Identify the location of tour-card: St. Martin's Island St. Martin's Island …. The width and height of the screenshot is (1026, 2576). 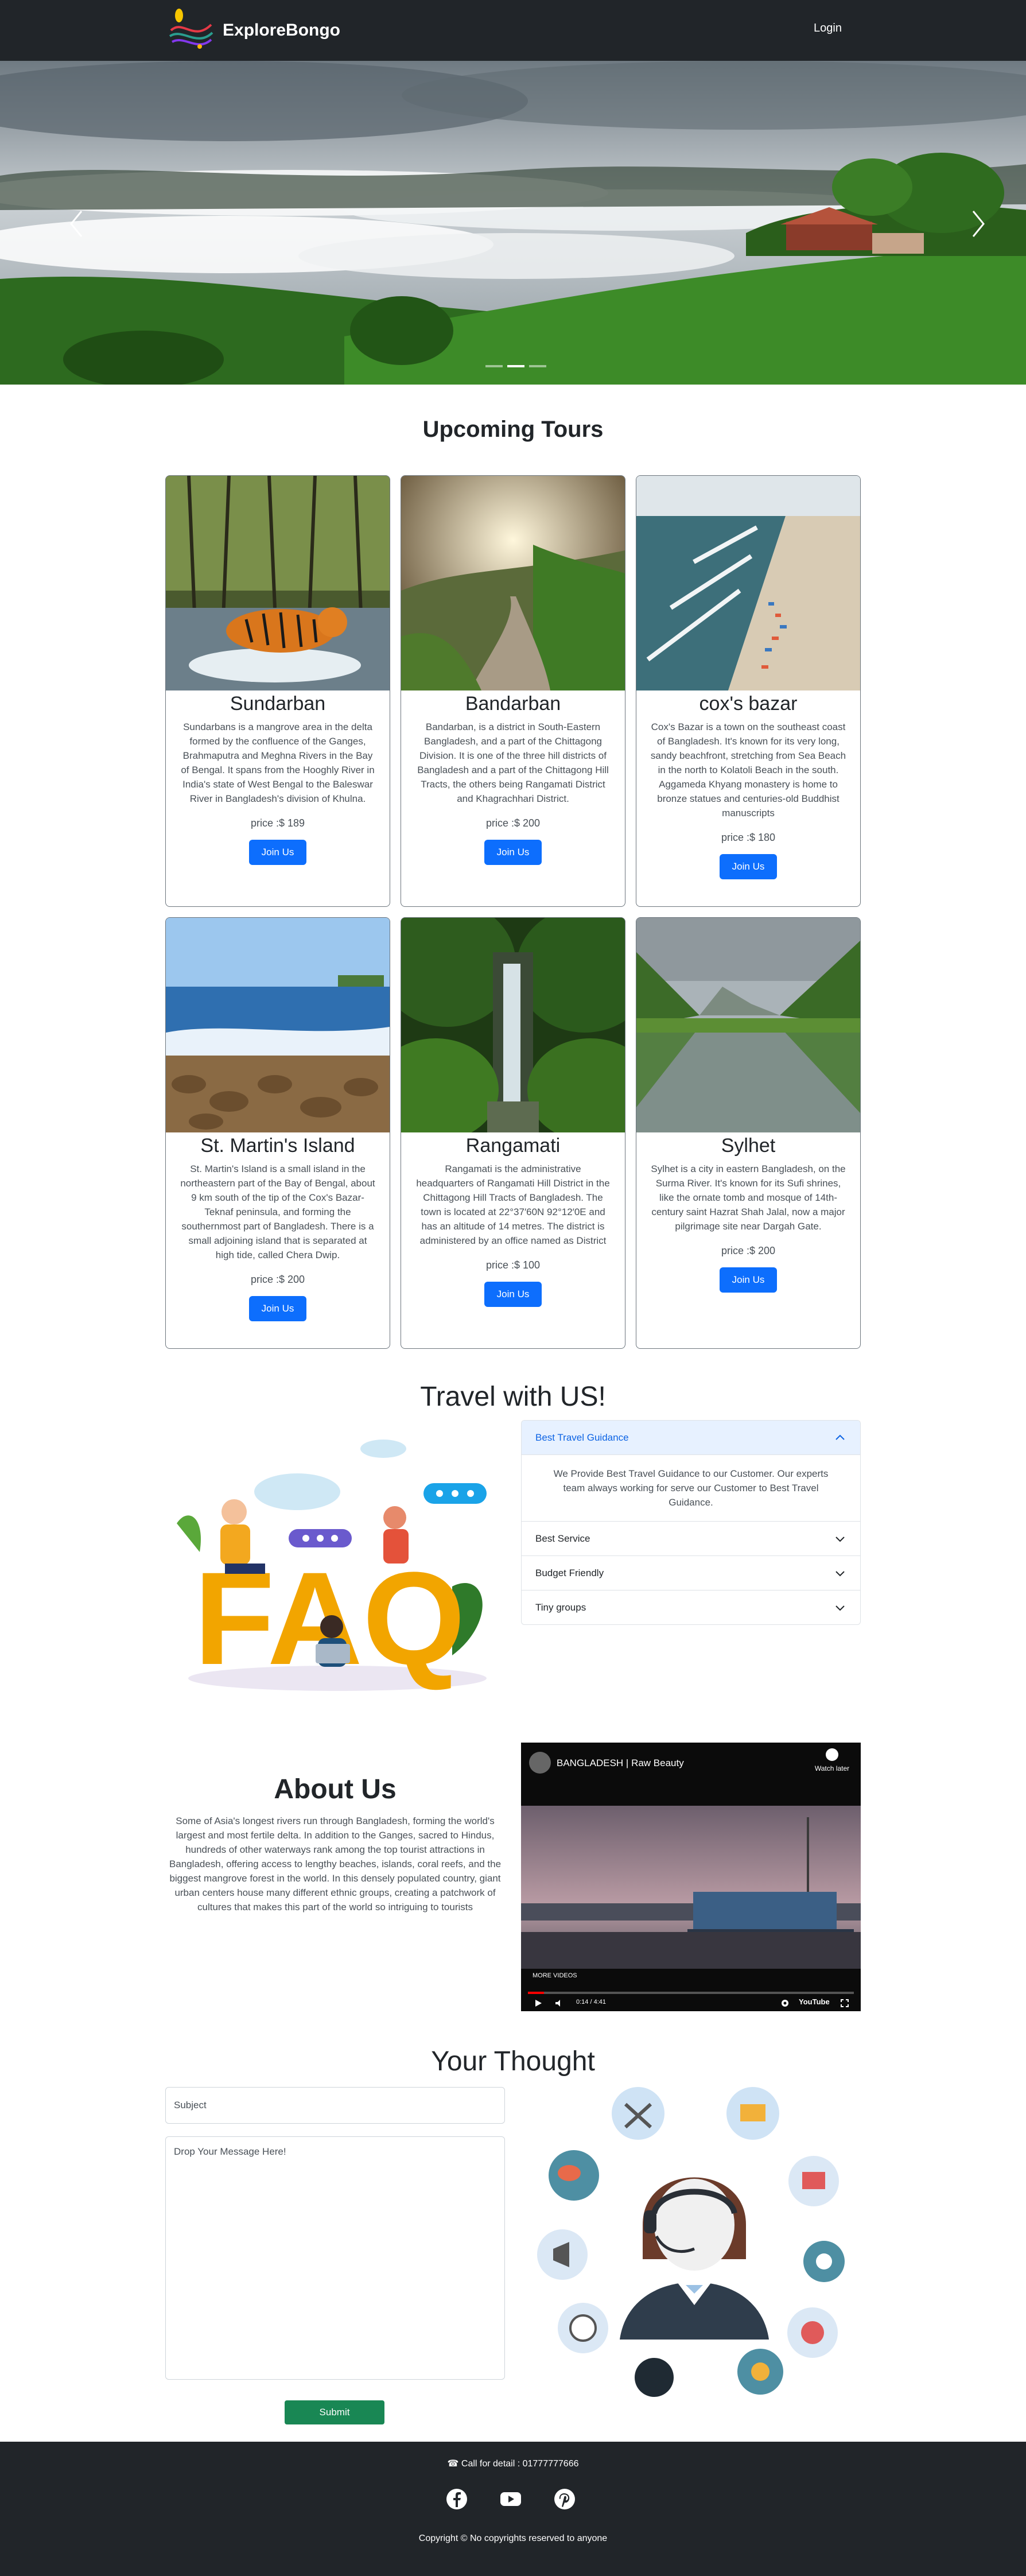
(277, 1133).